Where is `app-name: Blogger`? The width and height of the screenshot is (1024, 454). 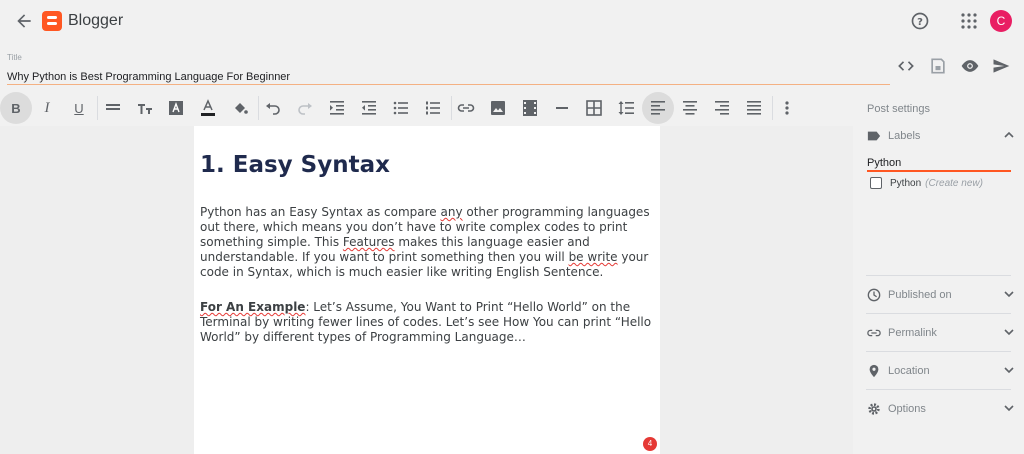 app-name: Blogger is located at coordinates (96, 20).